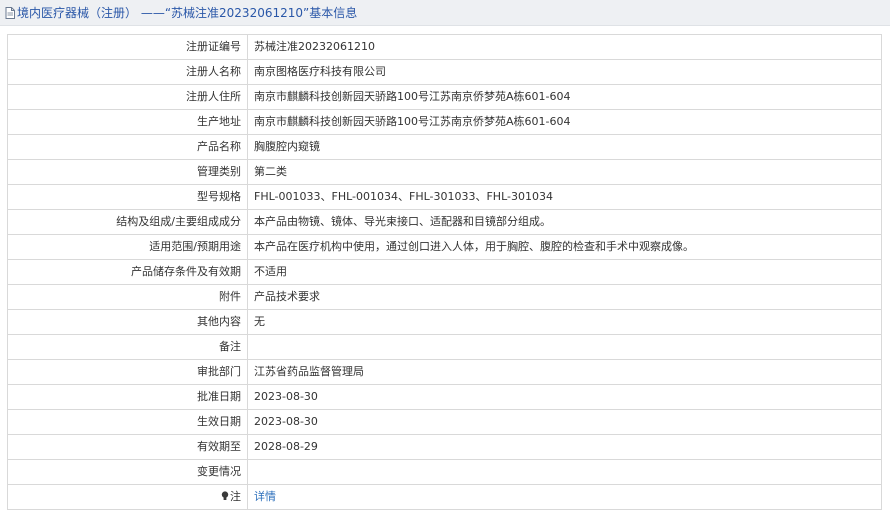 The image size is (890, 526). I want to click on note-label-cell: 注, so click(127, 497).